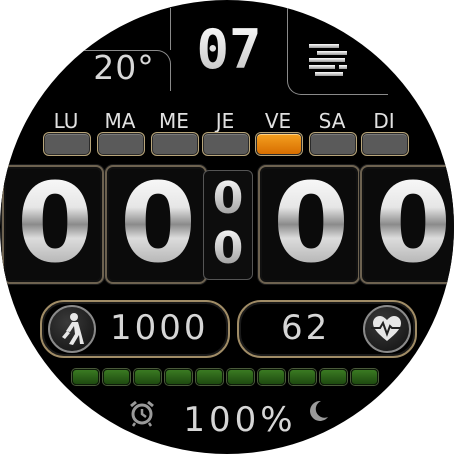  I want to click on weekday-indicator-di, so click(385, 144).